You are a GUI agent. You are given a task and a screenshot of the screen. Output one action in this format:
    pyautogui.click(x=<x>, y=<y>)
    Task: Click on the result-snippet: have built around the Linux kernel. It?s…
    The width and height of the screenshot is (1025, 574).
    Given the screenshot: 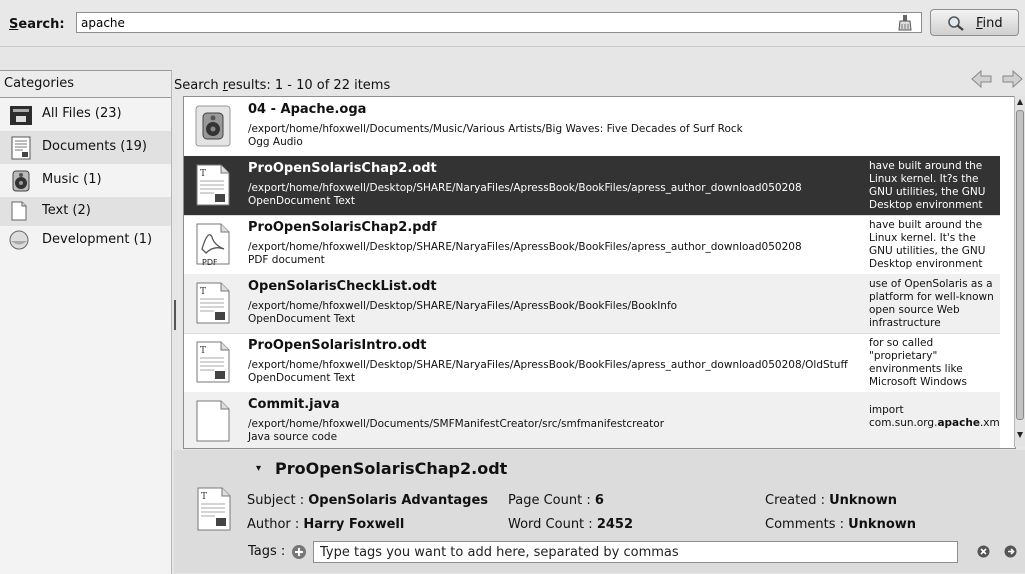 What is the action you would take?
    pyautogui.click(x=927, y=185)
    